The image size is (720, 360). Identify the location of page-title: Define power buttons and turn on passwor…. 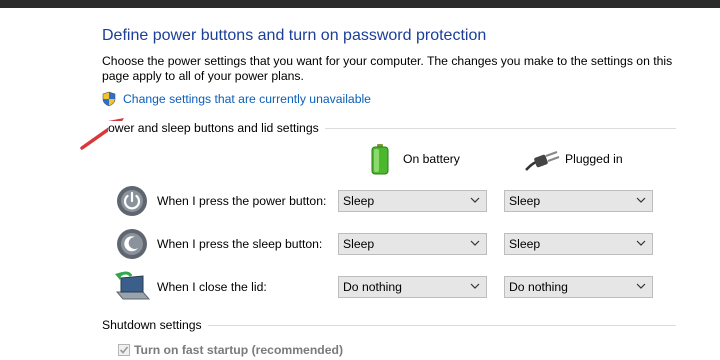
(294, 35).